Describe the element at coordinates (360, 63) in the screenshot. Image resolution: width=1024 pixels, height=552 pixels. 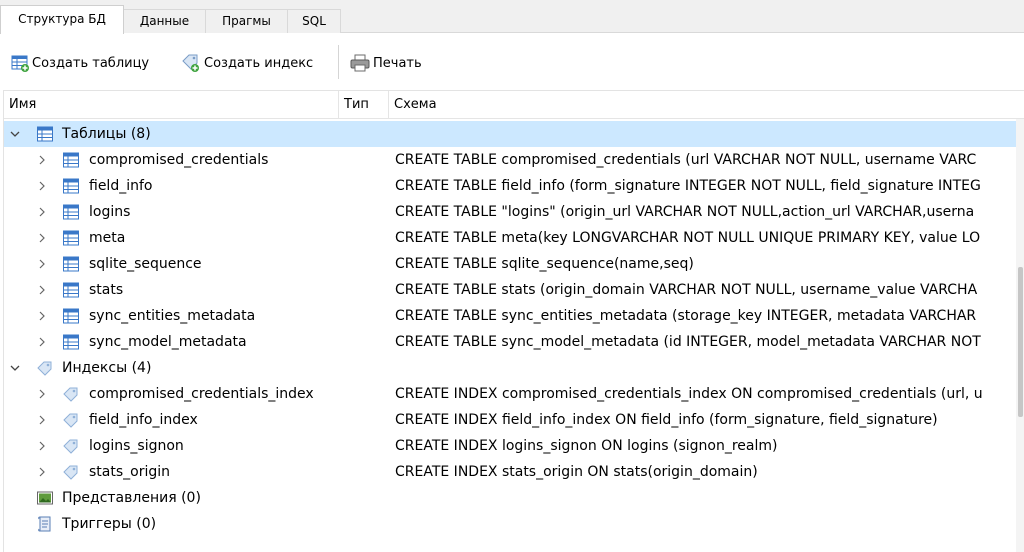
I see `printer-icon` at that location.